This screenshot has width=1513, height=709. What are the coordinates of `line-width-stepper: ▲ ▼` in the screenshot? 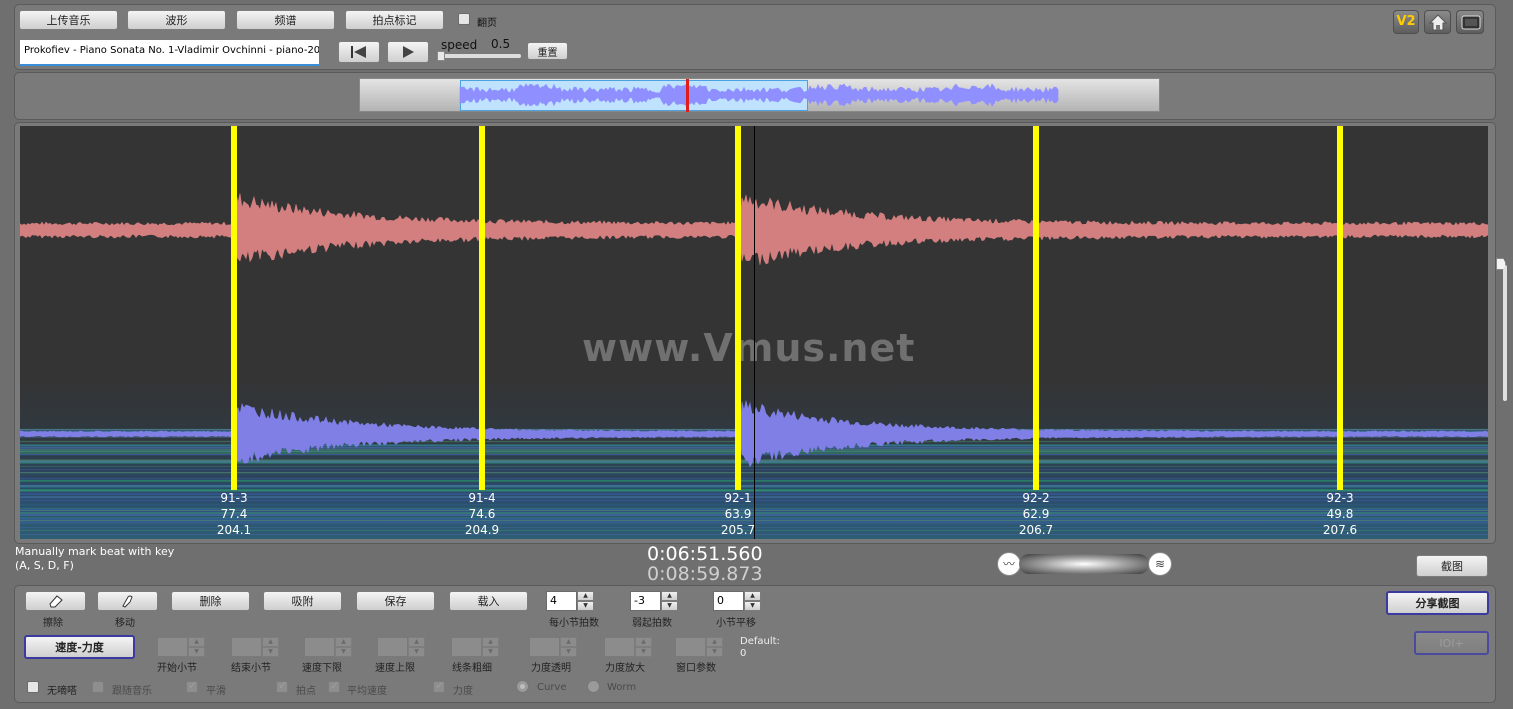 It's located at (475, 647).